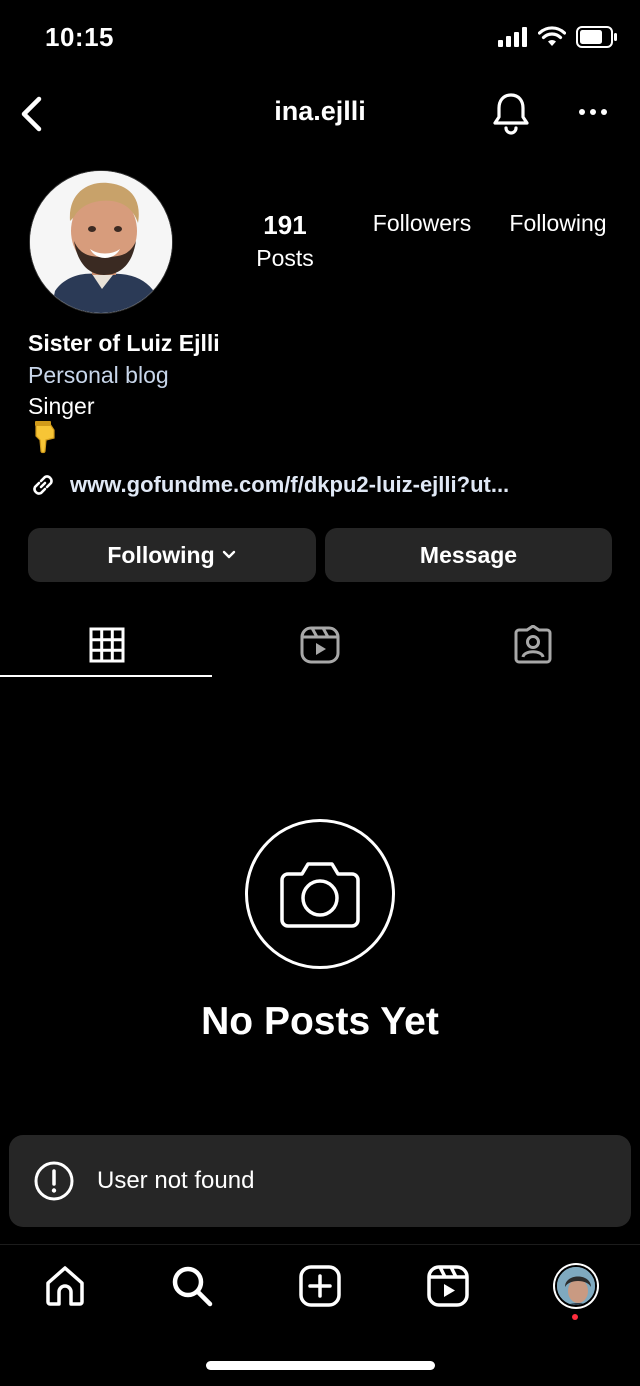 This screenshot has height=1386, width=640. I want to click on tab-reels, so click(319, 645).